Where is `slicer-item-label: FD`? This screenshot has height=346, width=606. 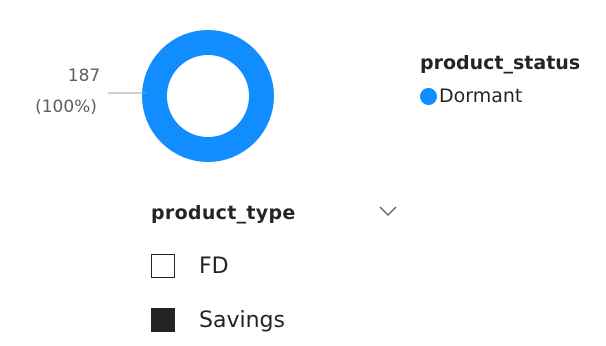 slicer-item-label: FD is located at coordinates (214, 266).